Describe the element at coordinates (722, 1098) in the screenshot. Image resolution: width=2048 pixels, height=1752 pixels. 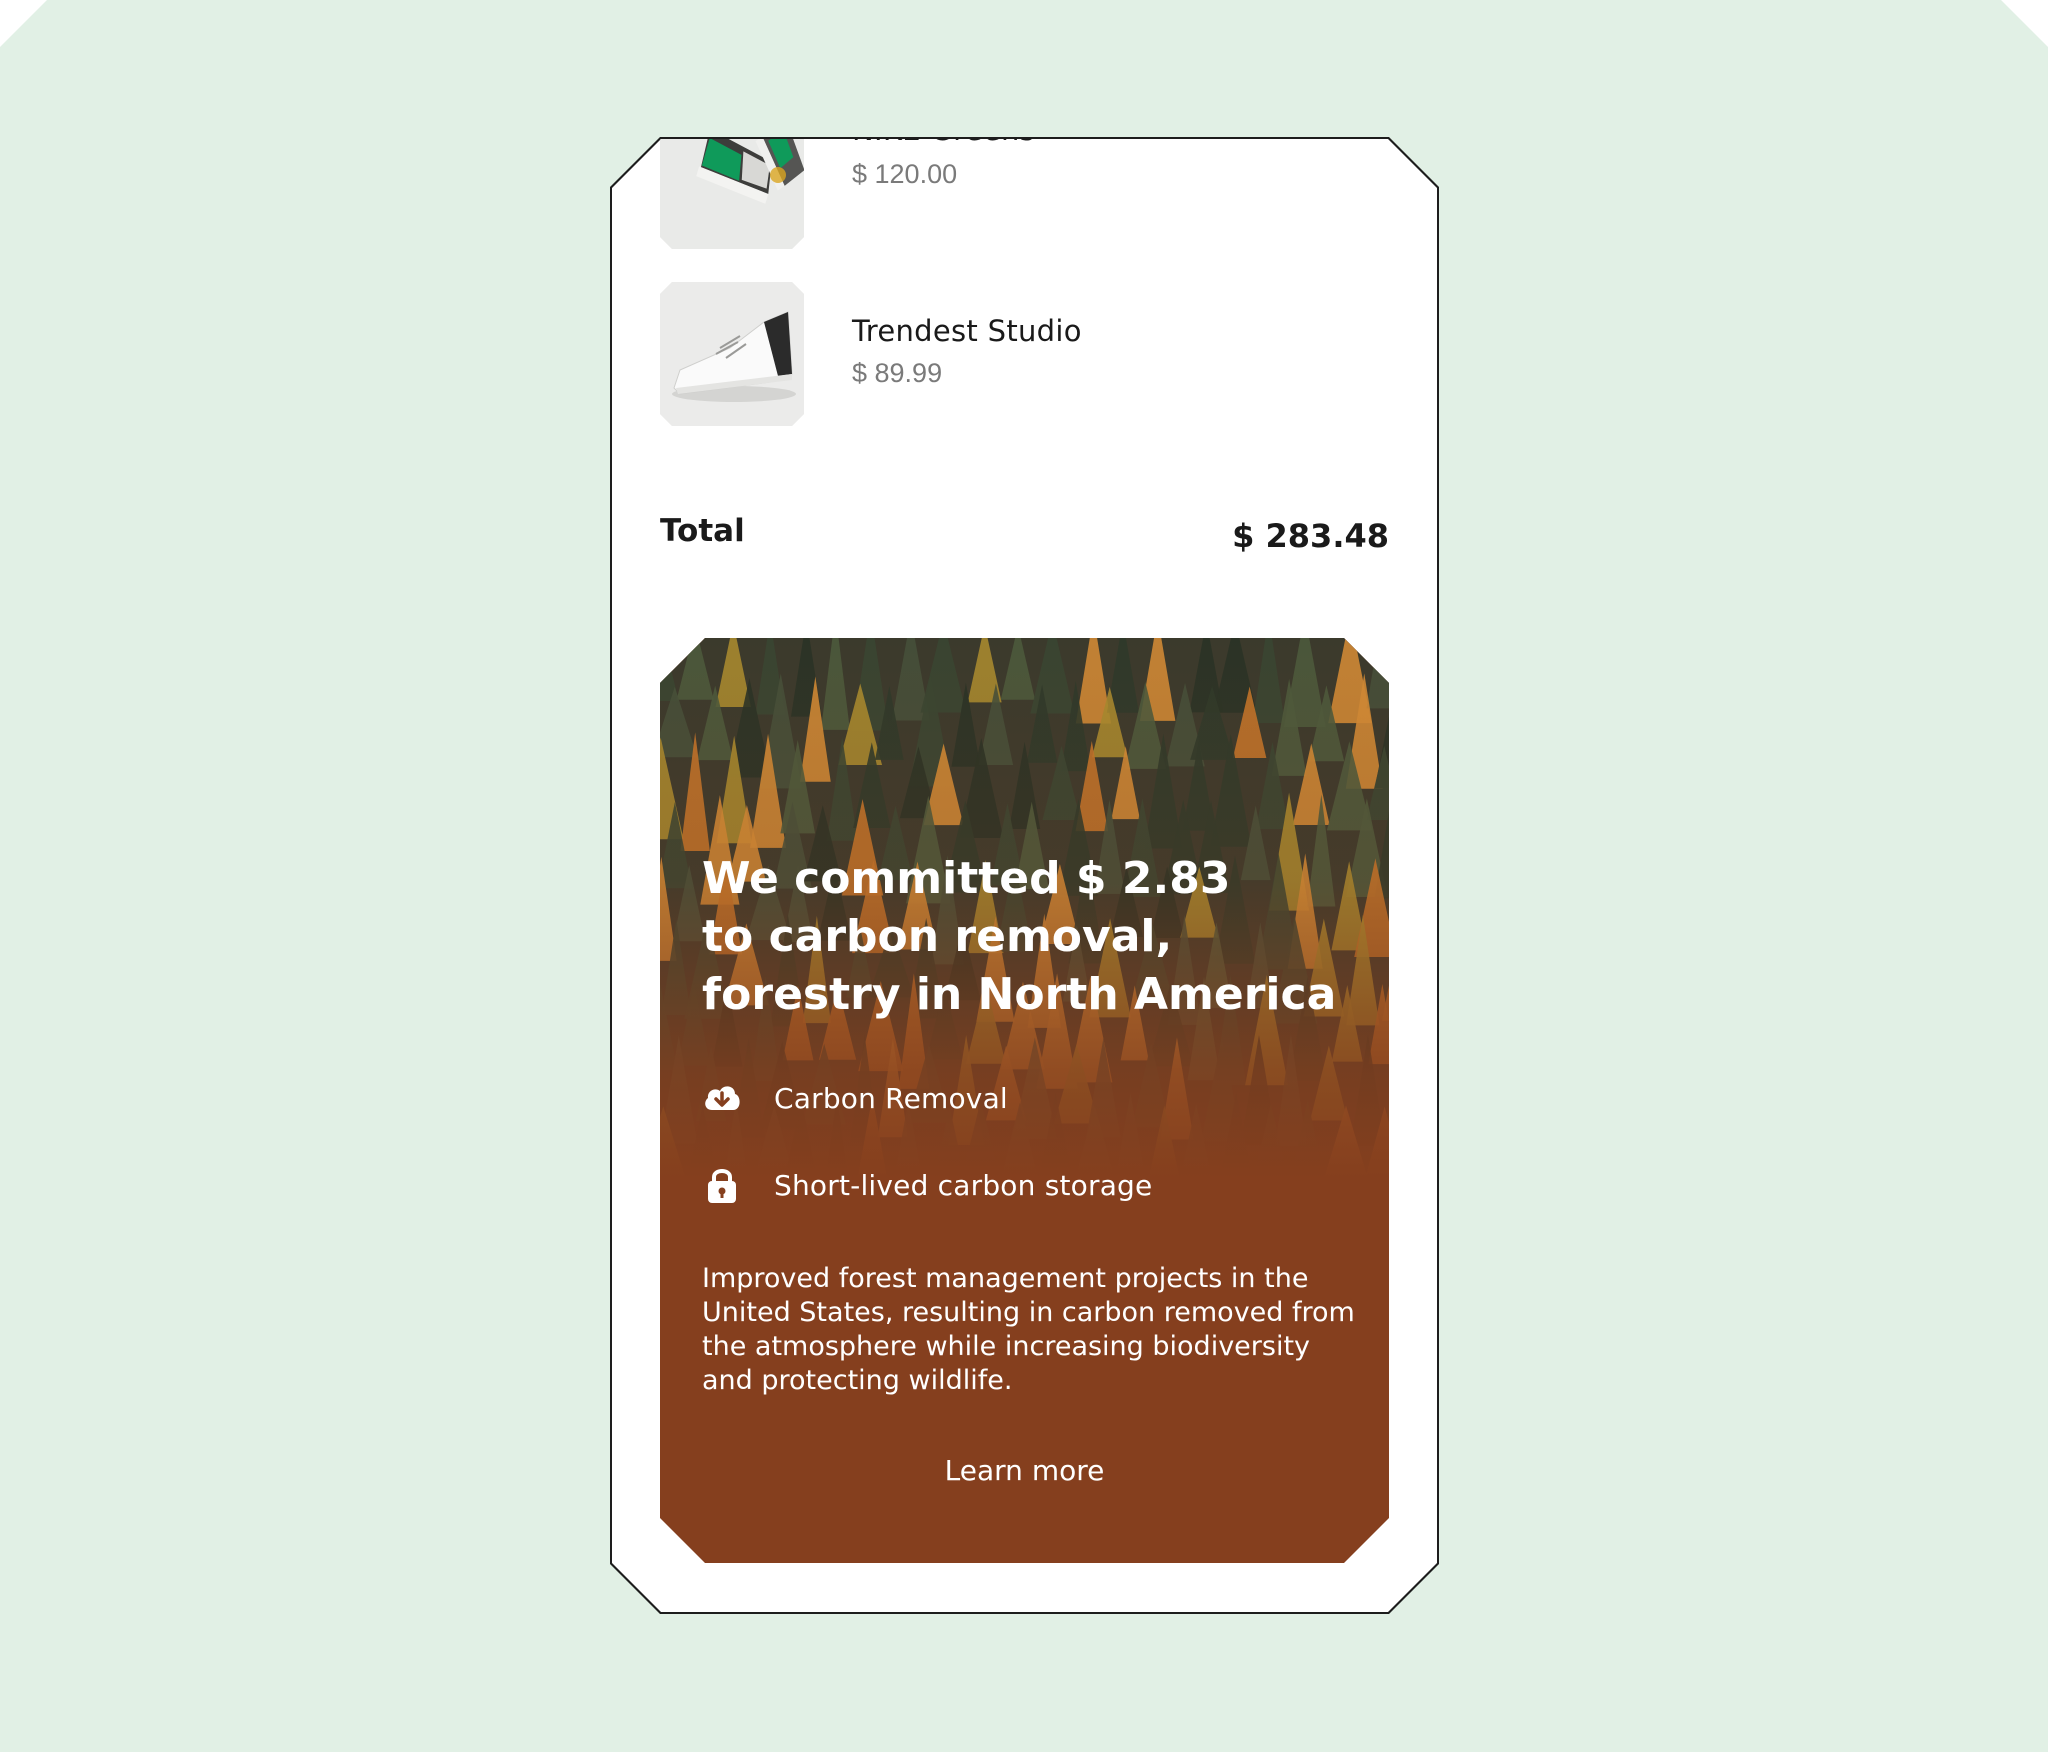
I see `cloud-download-icon` at that location.